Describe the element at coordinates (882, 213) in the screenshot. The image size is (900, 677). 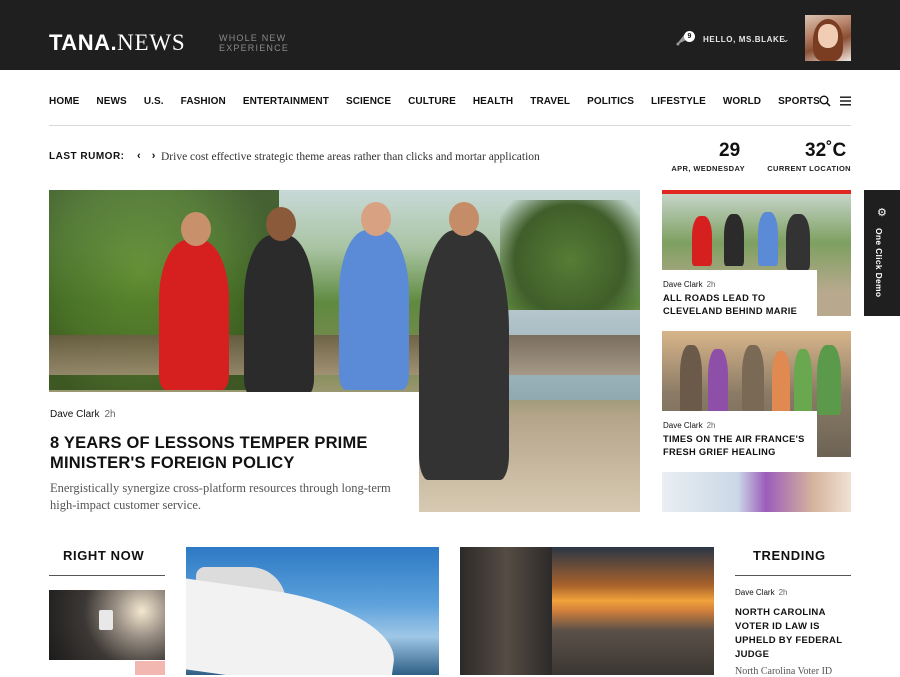
I see `gear-icon: ⚙` at that location.